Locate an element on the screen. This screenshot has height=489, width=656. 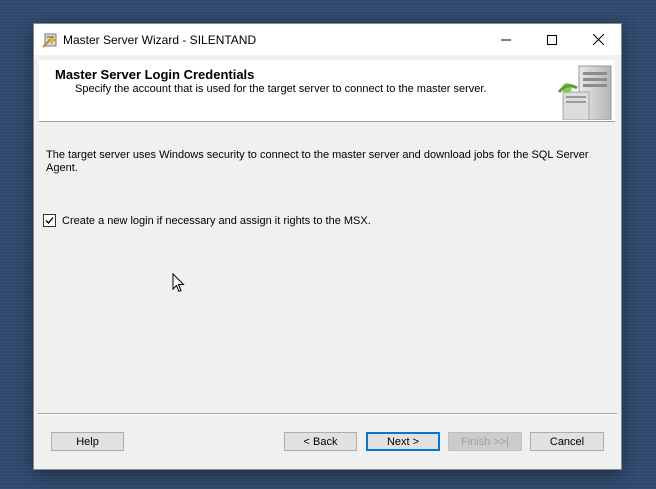
create-login-checkbox is located at coordinates (49, 220).